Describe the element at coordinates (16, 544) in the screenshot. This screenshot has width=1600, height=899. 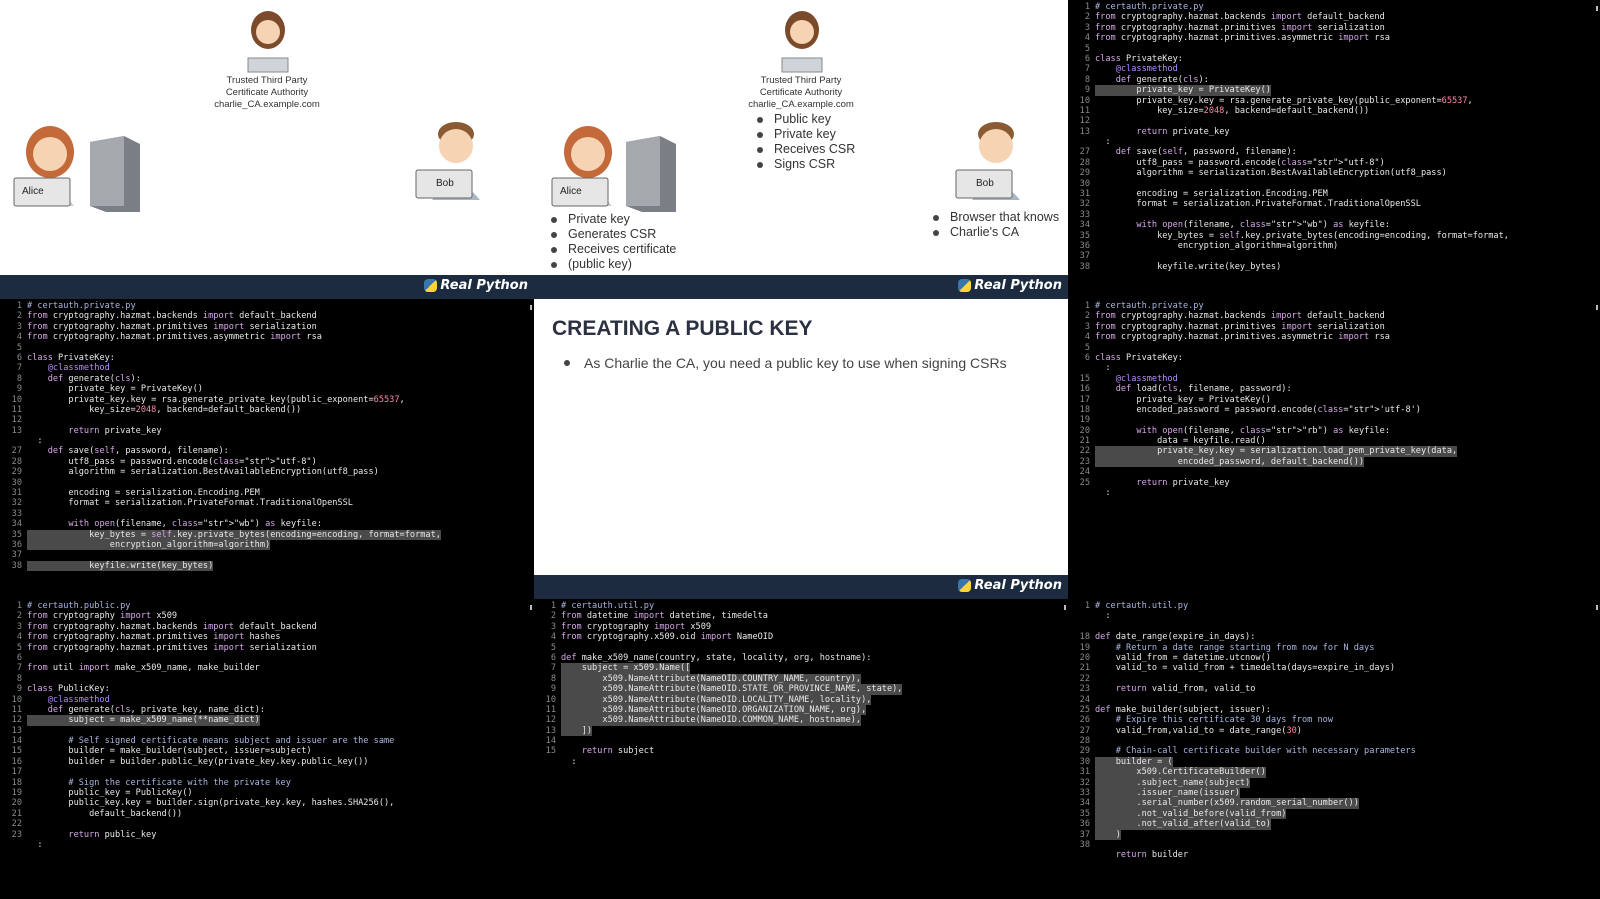
I see `line-number: 36` at that location.